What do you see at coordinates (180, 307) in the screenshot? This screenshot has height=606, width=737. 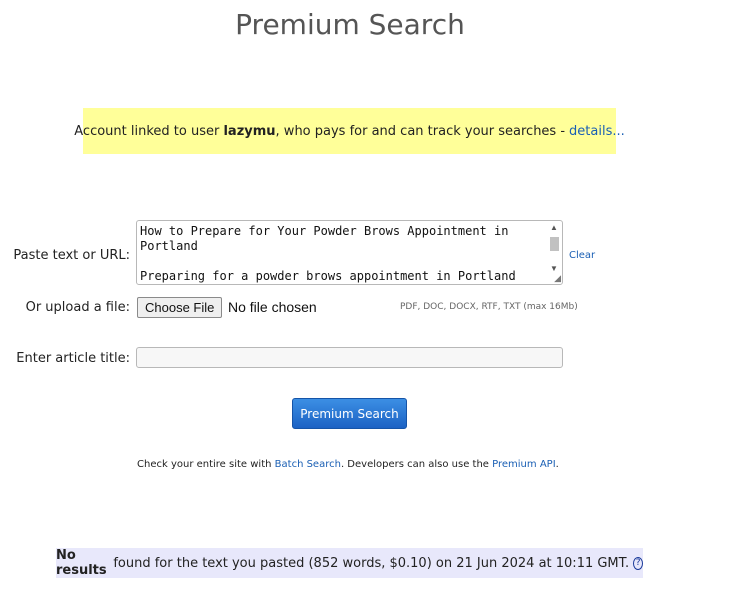 I see `choose-file-button: Choose File` at bounding box center [180, 307].